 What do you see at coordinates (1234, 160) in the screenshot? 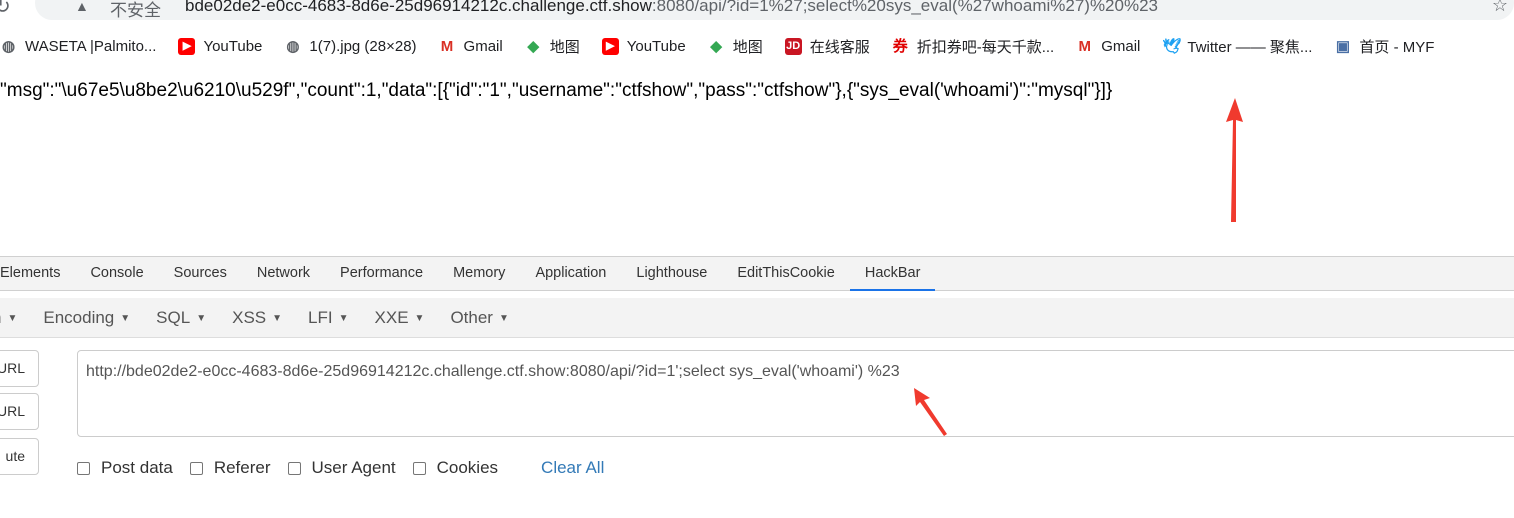
I see `arrow-up-icon` at bounding box center [1234, 160].